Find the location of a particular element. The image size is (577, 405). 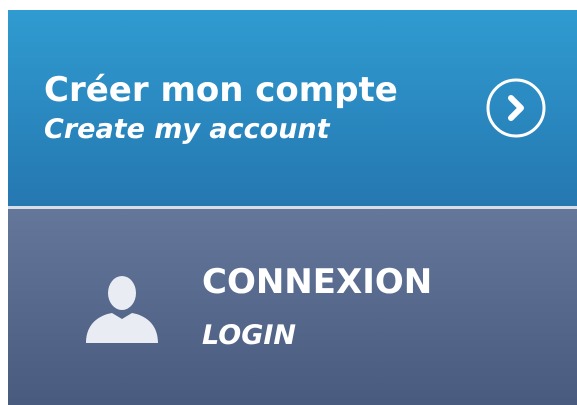

login-subtitle: LOGIN is located at coordinates (249, 336).